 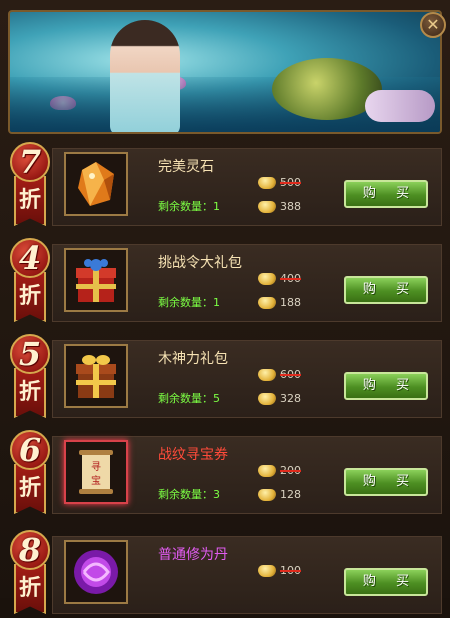 I want to click on sale-price-value: 328, so click(x=290, y=398).